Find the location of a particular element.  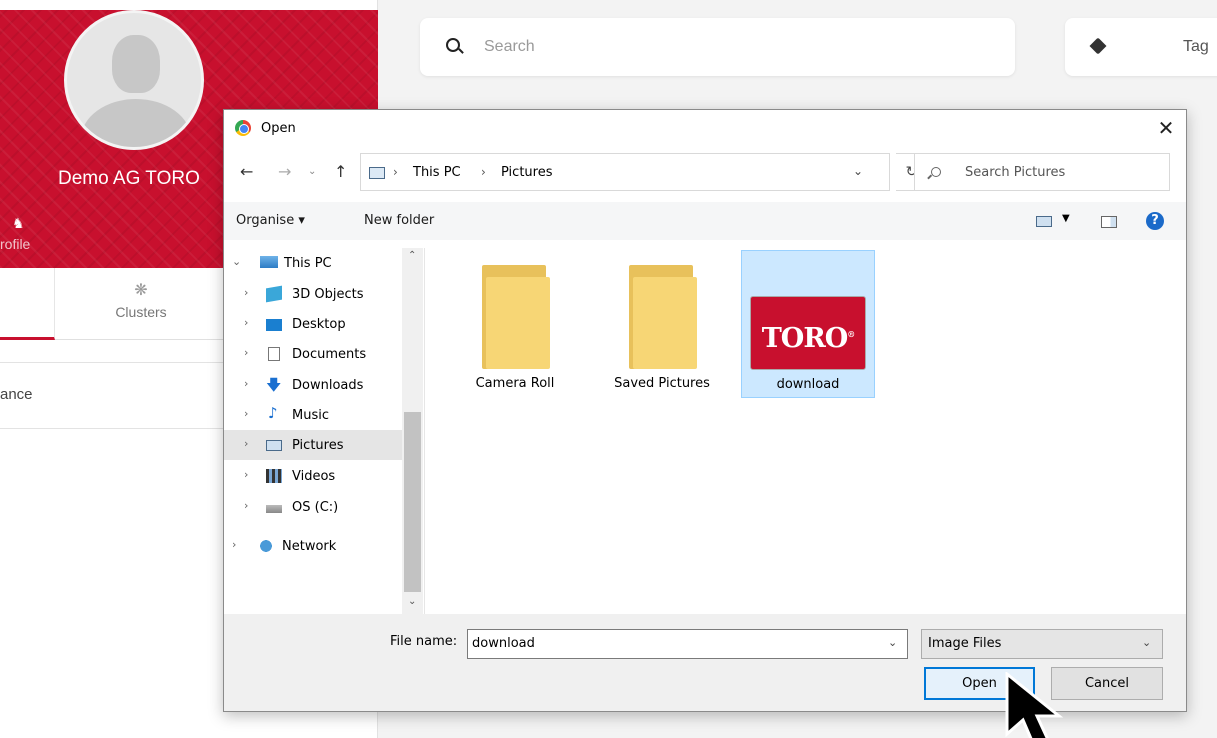

command-bar: Organise ▾ New folder ▼ ? is located at coordinates (705, 221).